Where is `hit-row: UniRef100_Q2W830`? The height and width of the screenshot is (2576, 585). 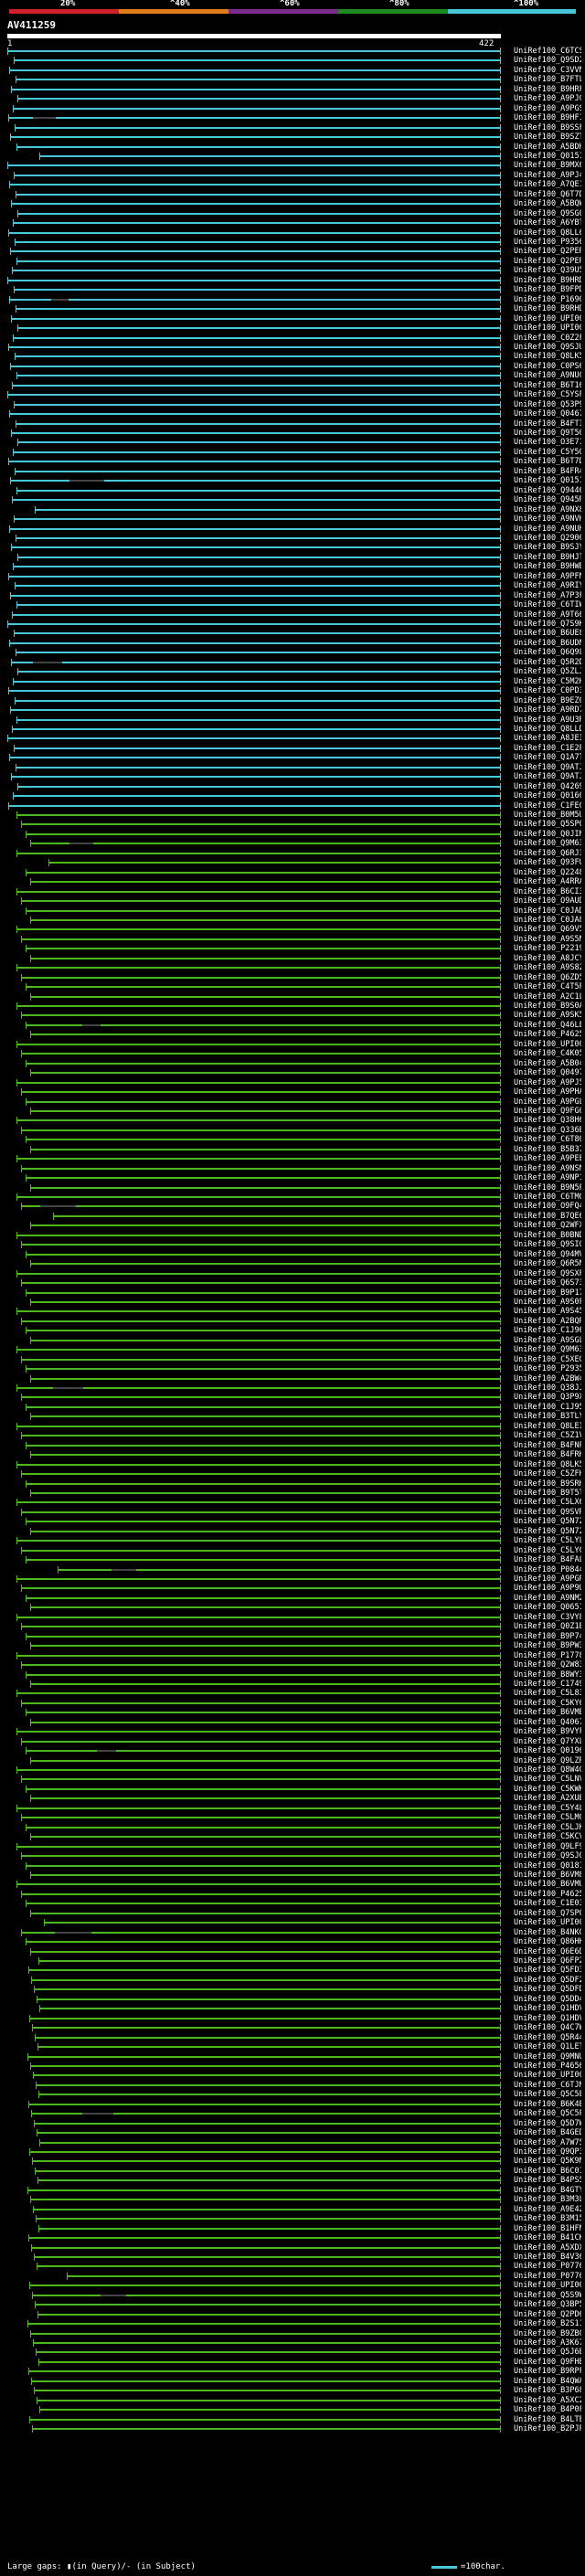
hit-row: UniRef100_Q2W830 is located at coordinates (293, 1665).